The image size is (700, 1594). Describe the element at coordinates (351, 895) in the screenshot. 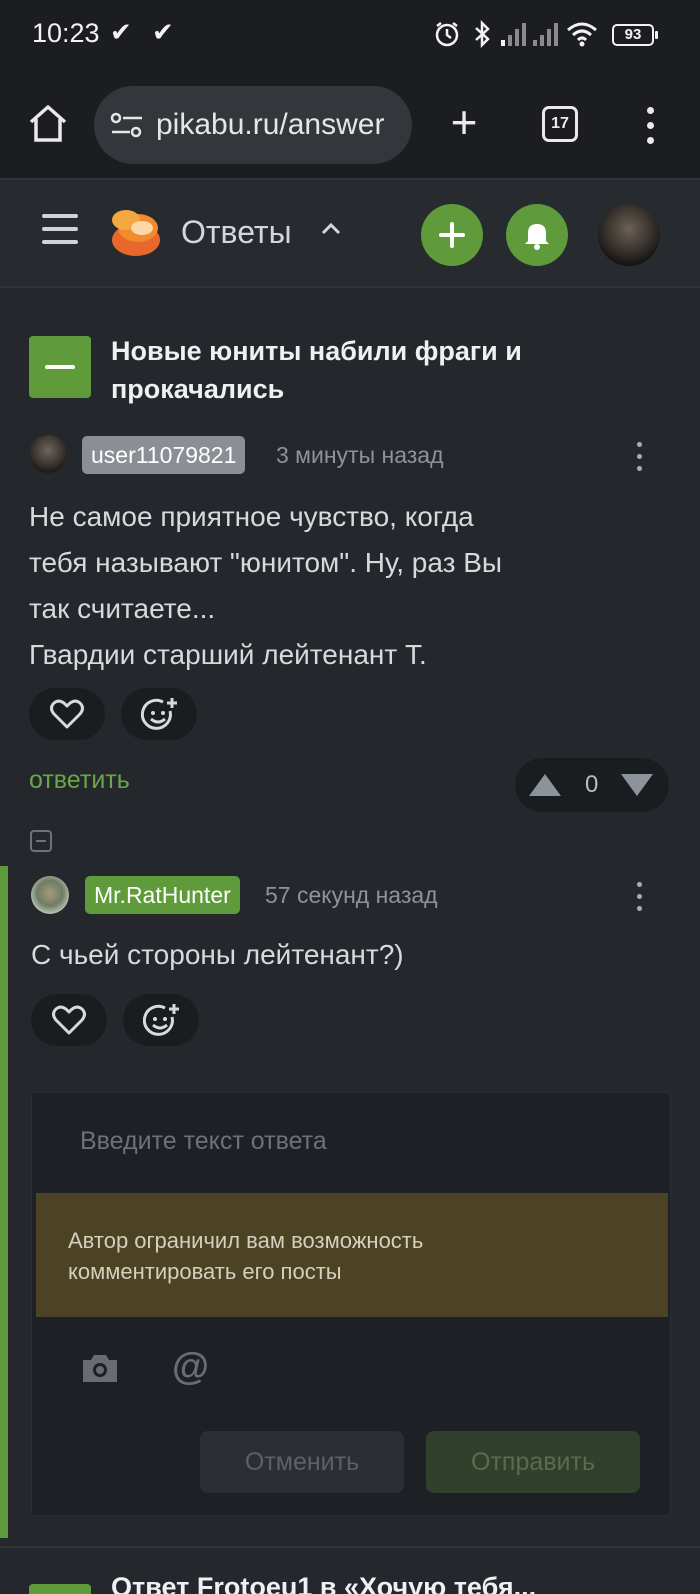

I see `comment-time: 57 секунд назад` at that location.